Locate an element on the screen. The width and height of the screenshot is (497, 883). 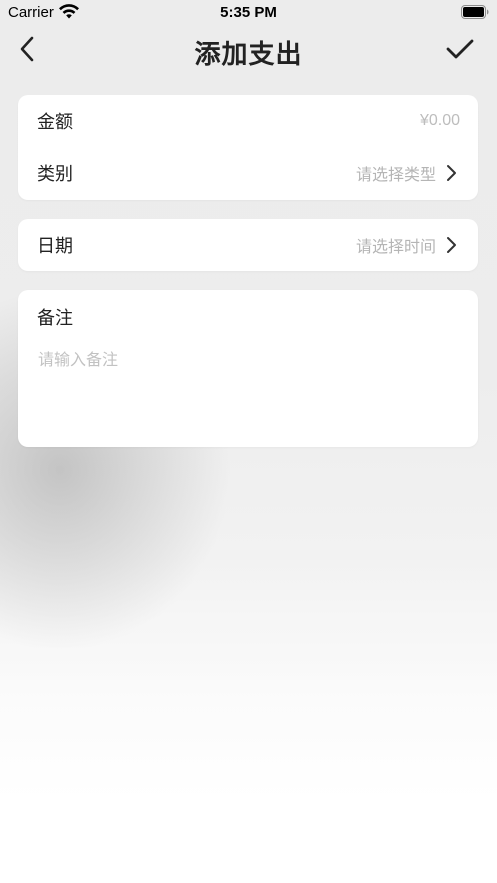
category-label: 类别 is located at coordinates (55, 174).